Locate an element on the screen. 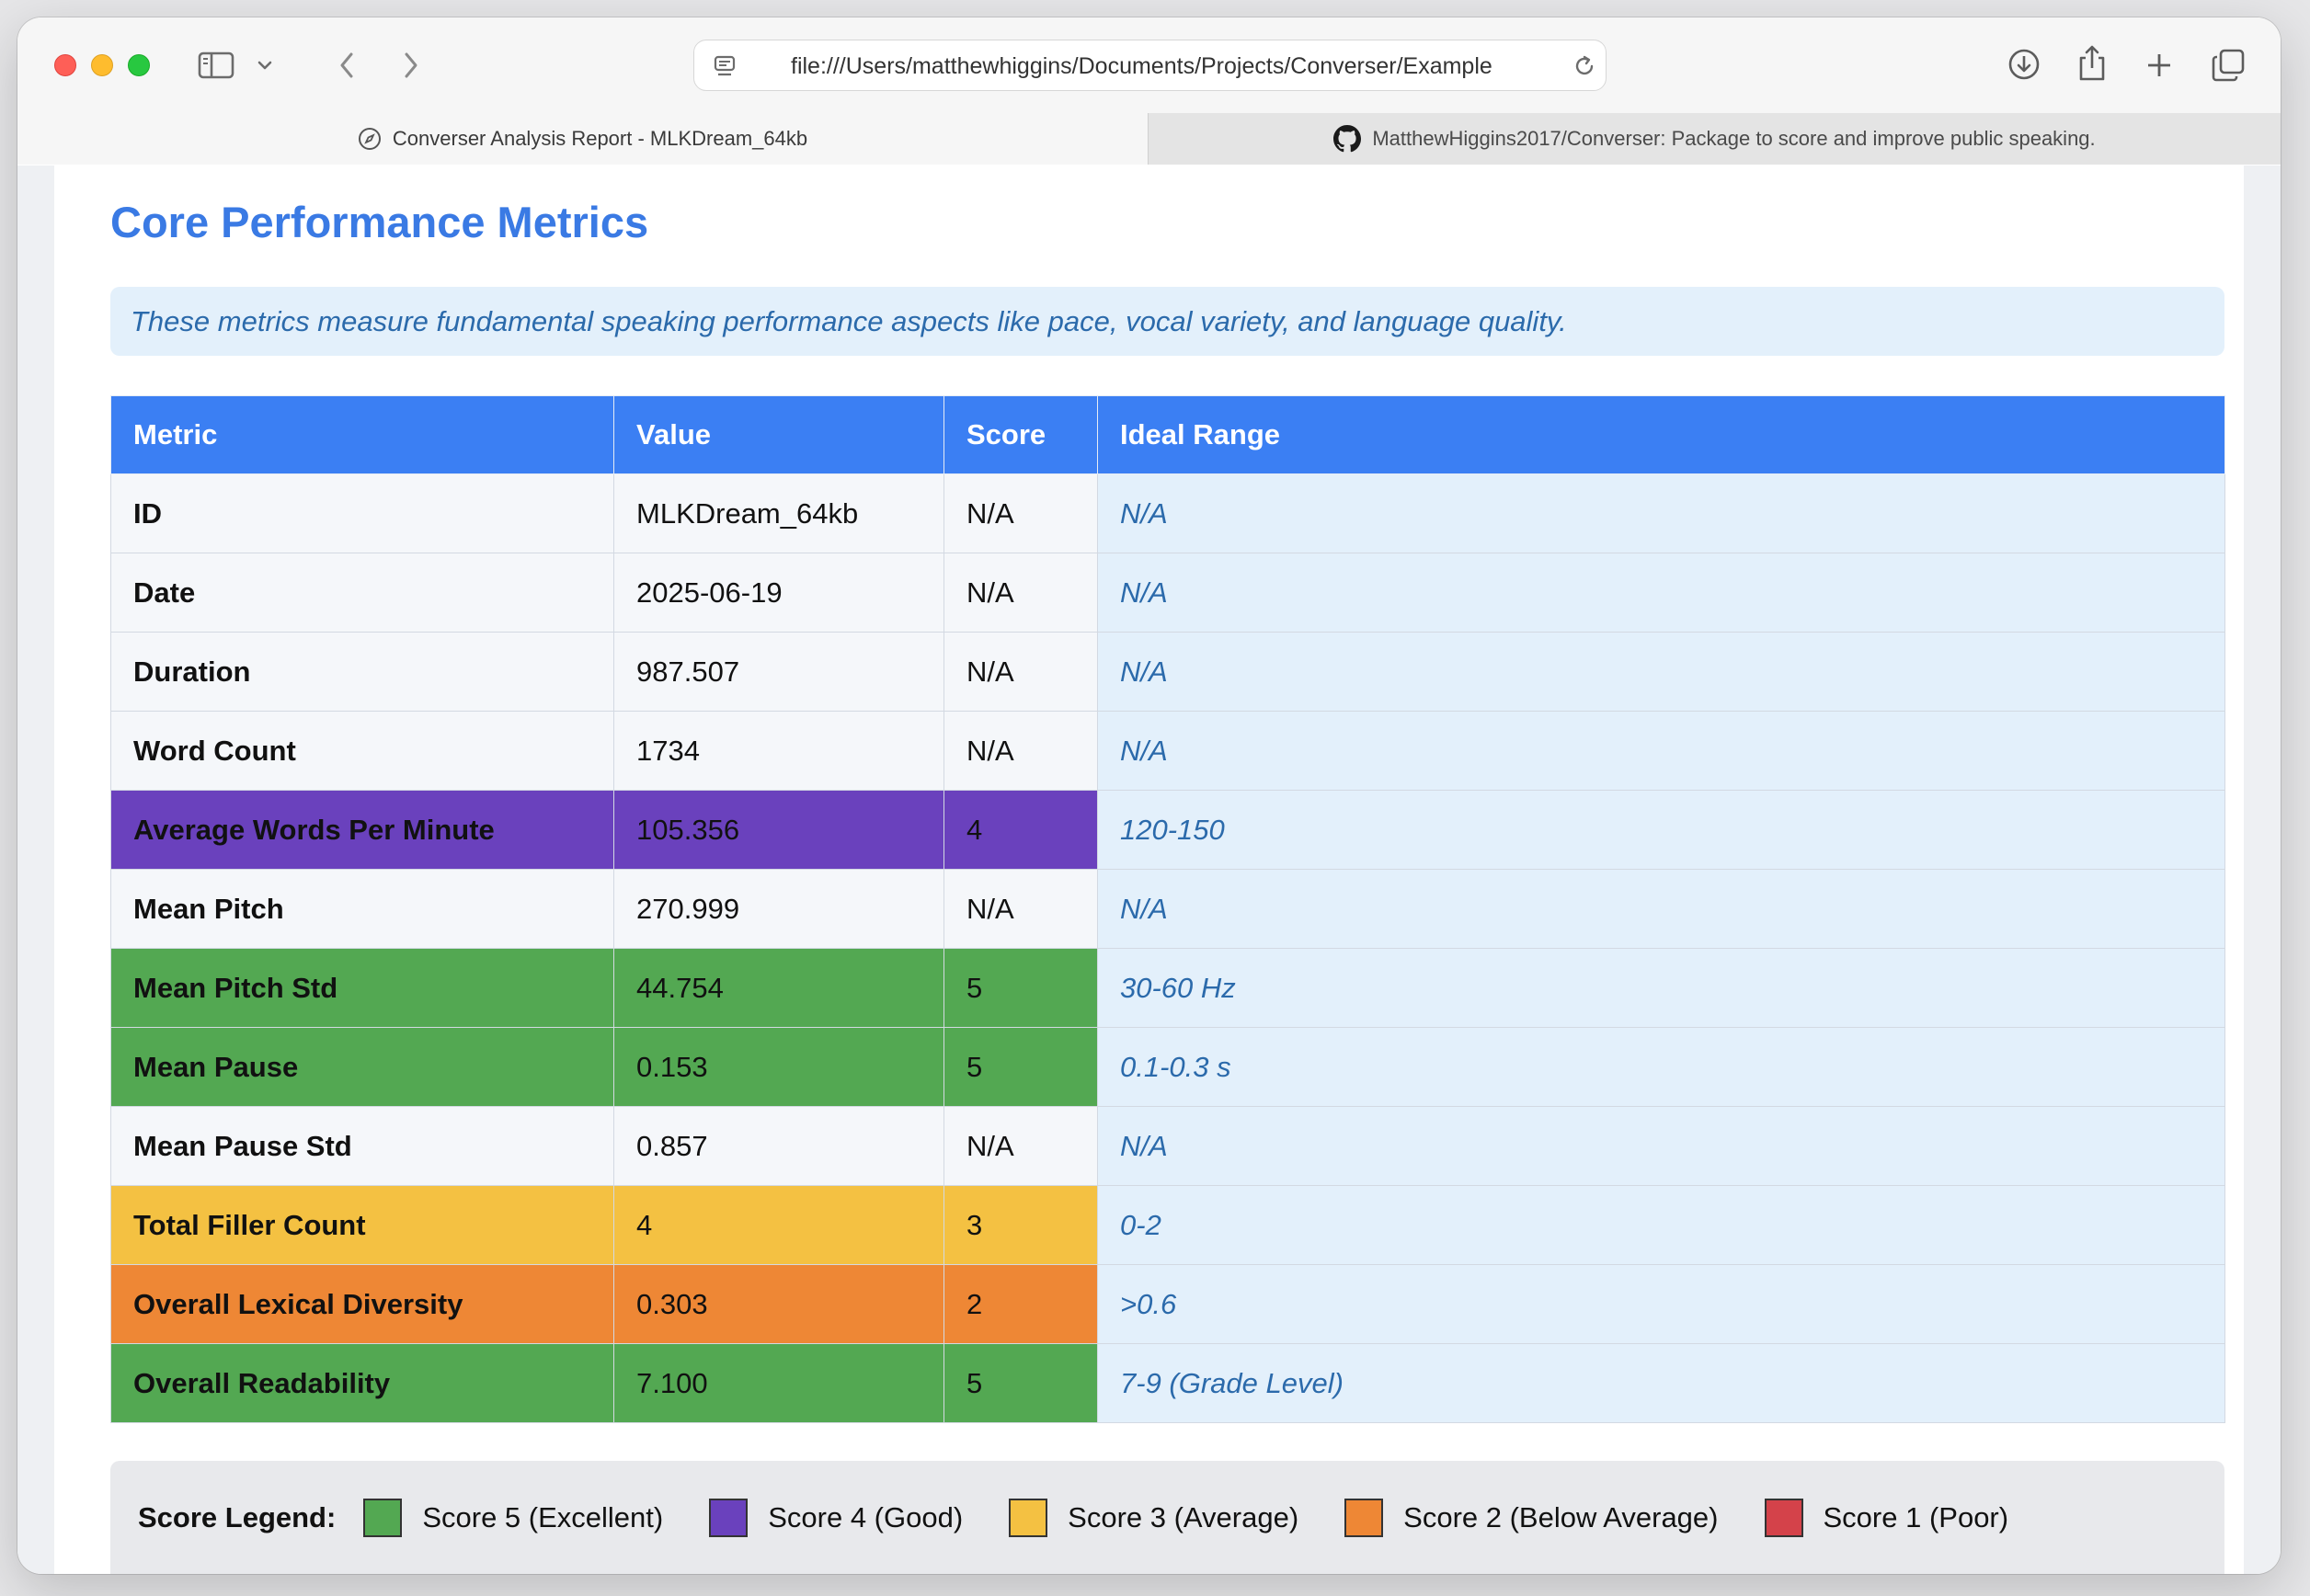 This screenshot has height=1596, width=2310. metric-cell: Average Words Per Minute is located at coordinates (362, 830).